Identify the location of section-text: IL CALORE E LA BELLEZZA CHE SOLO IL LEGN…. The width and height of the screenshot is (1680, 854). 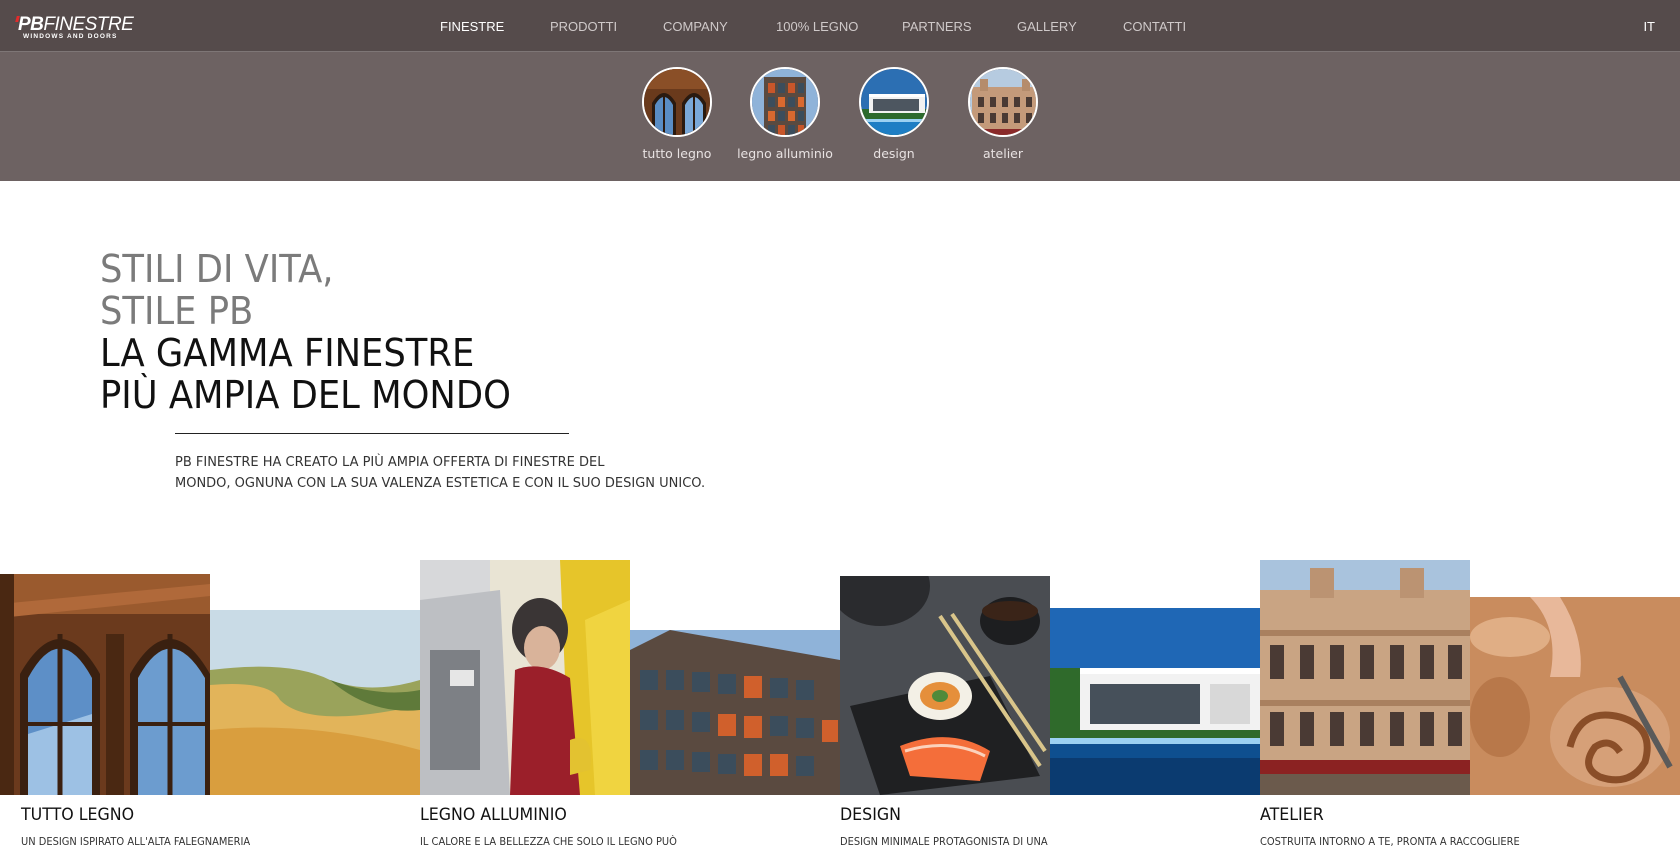
(548, 842).